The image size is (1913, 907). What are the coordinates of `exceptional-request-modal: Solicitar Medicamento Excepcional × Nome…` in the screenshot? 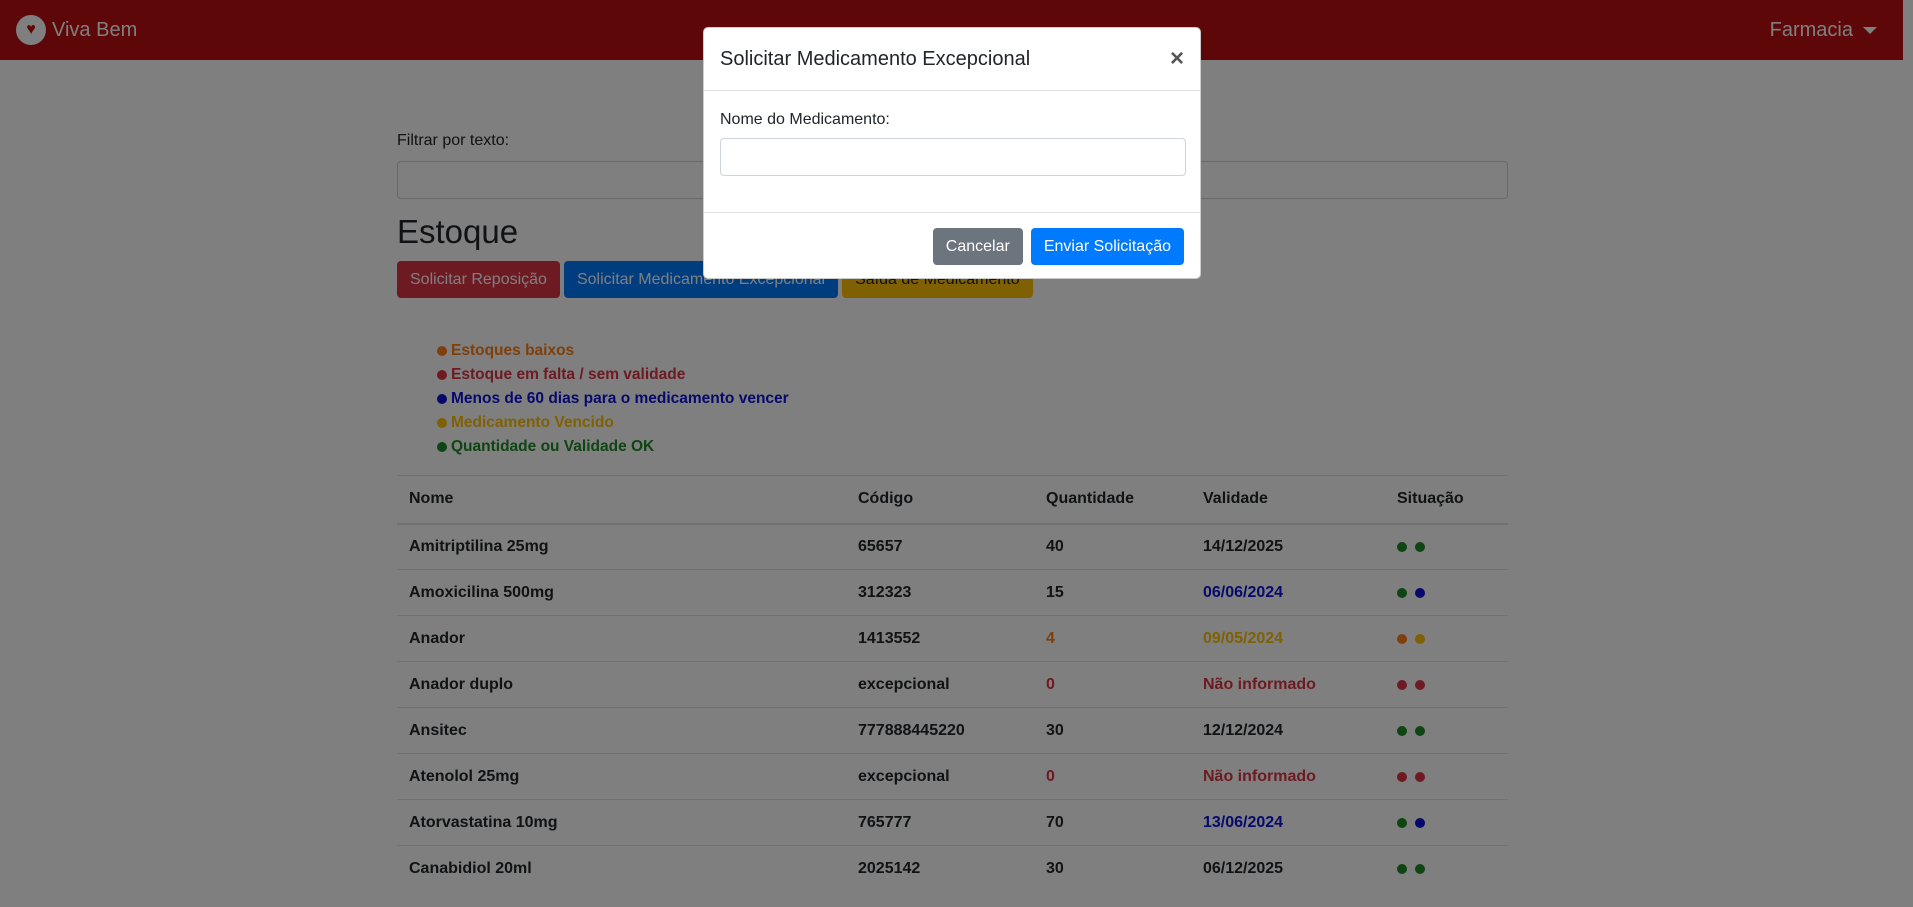 It's located at (952, 153).